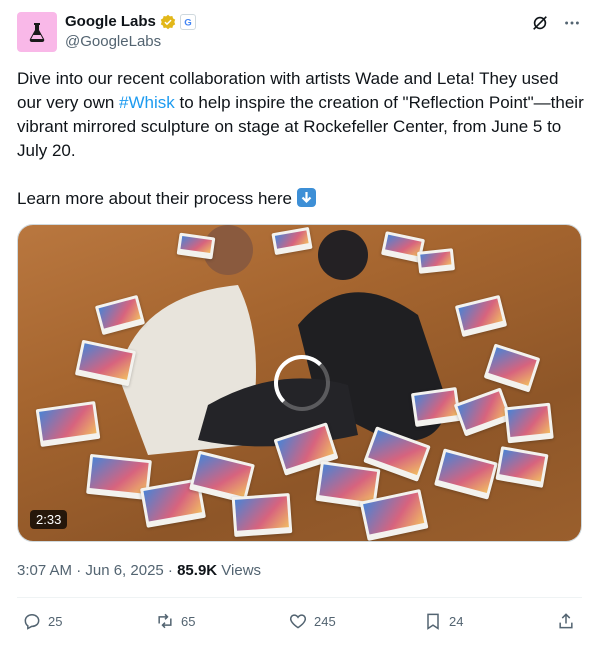  Describe the element at coordinates (312, 621) in the screenshot. I see `like-button: 245` at that location.